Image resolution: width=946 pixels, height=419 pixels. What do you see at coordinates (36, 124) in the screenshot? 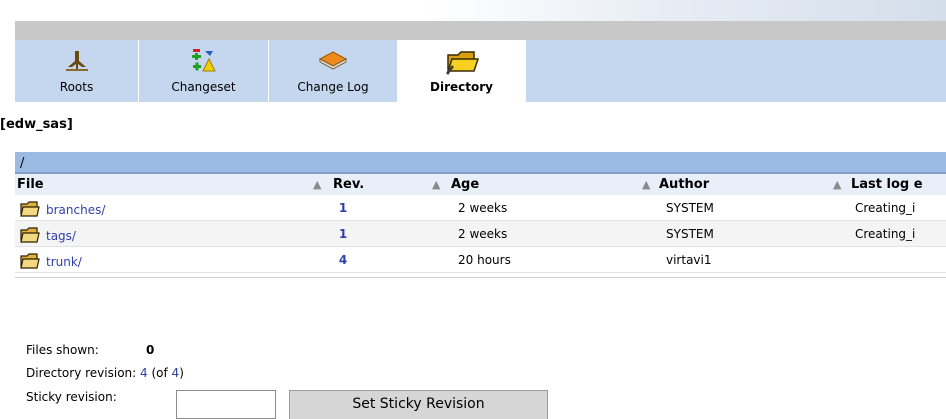
I see `repository-name: [edw_sas]` at bounding box center [36, 124].